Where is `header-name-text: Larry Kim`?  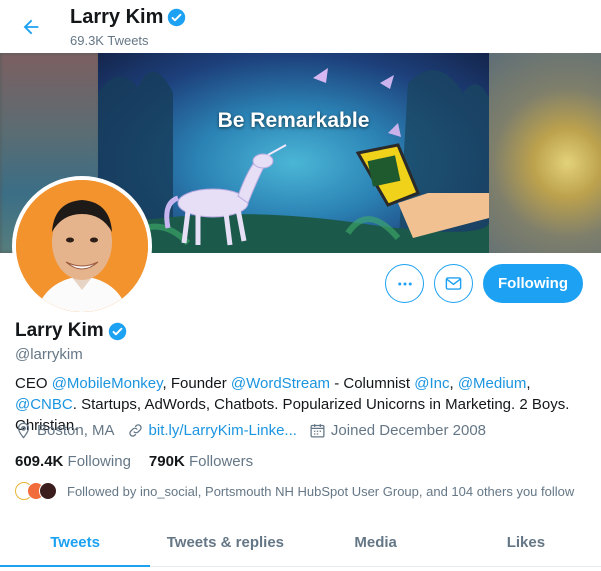 header-name-text: Larry Kim is located at coordinates (117, 17).